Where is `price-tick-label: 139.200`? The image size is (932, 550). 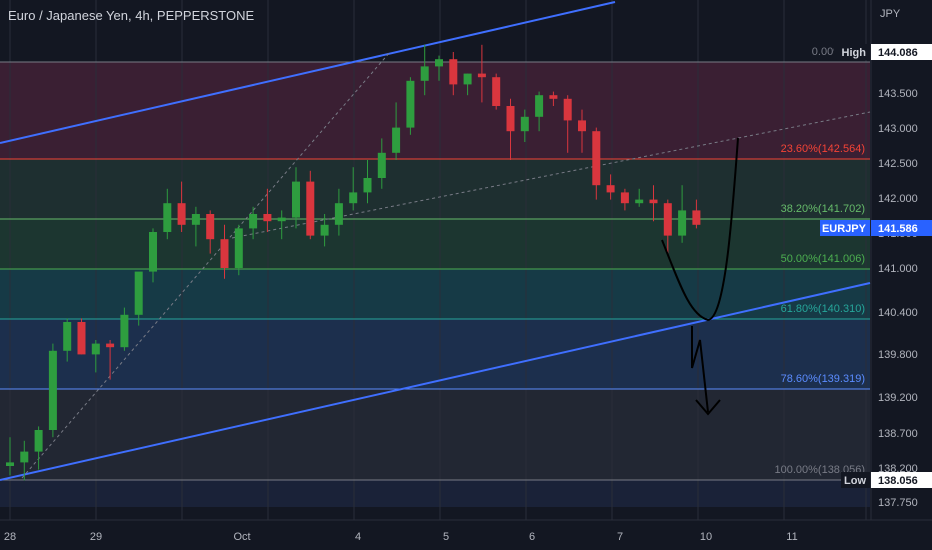 price-tick-label: 139.200 is located at coordinates (898, 398).